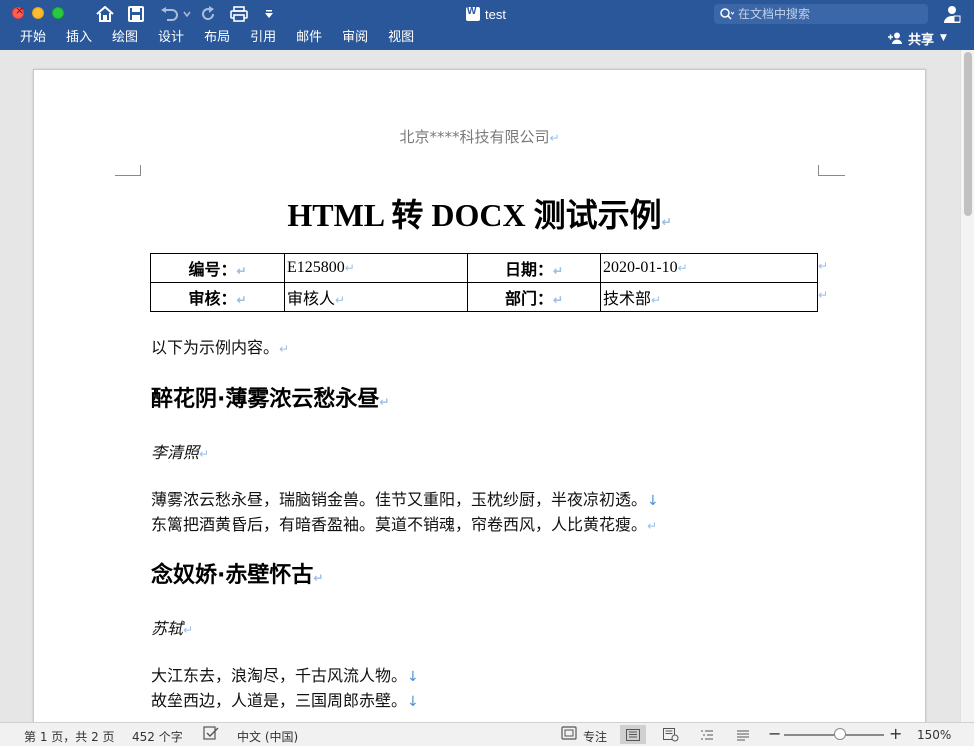  Describe the element at coordinates (709, 297) in the screenshot. I see `table-cell: 技术部↵` at that location.